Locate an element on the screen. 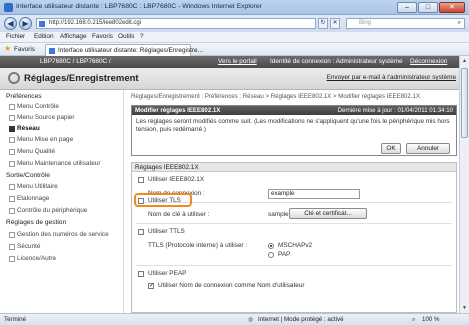 This screenshot has height=325, width=469. scroll-thumb is located at coordinates (464, 103).